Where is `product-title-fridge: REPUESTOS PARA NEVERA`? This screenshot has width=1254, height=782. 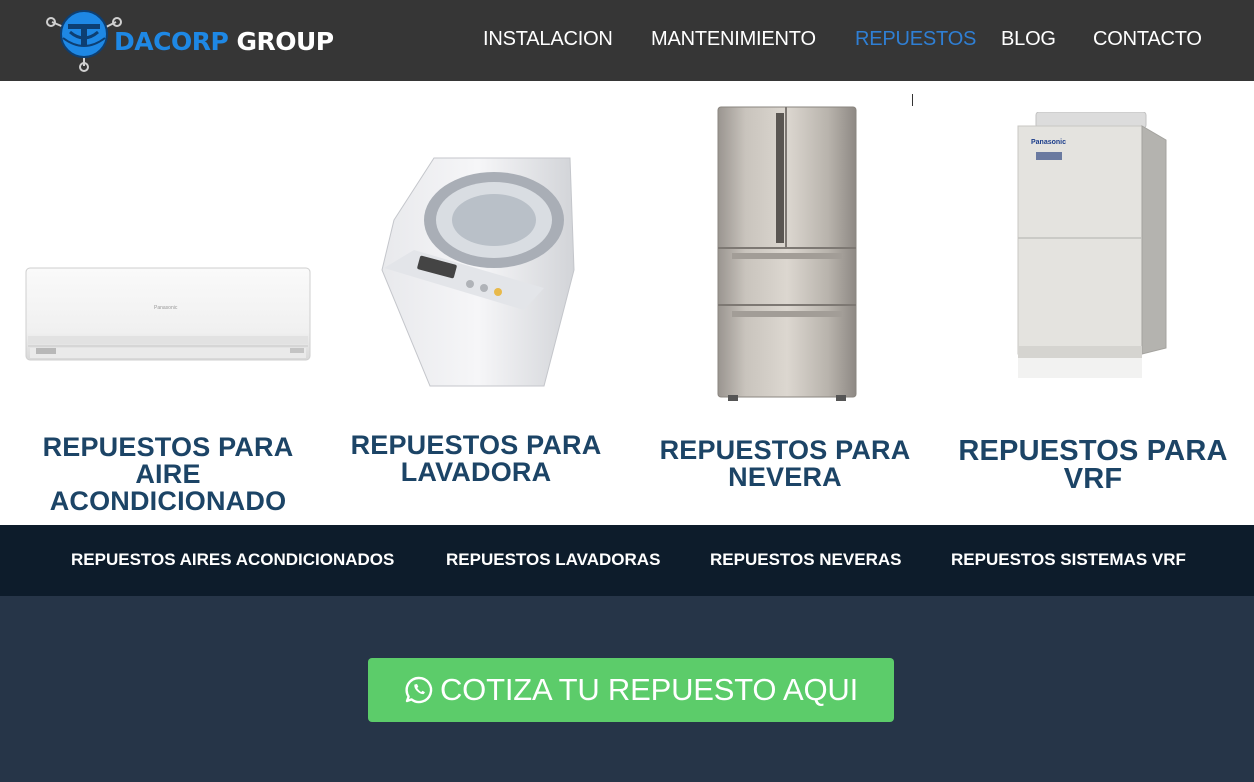
product-title-fridge: REPUESTOS PARA NEVERA is located at coordinates (785, 464).